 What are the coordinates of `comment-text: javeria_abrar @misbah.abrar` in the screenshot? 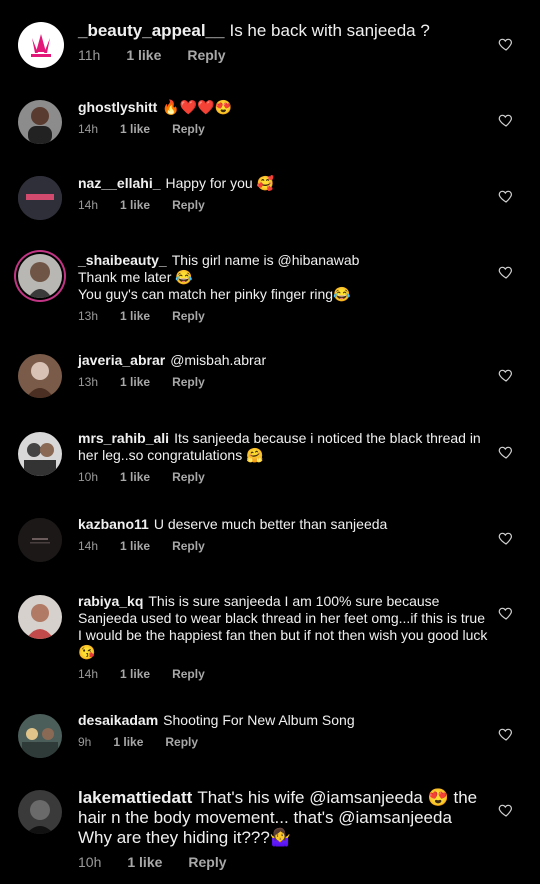 It's located at (172, 360).